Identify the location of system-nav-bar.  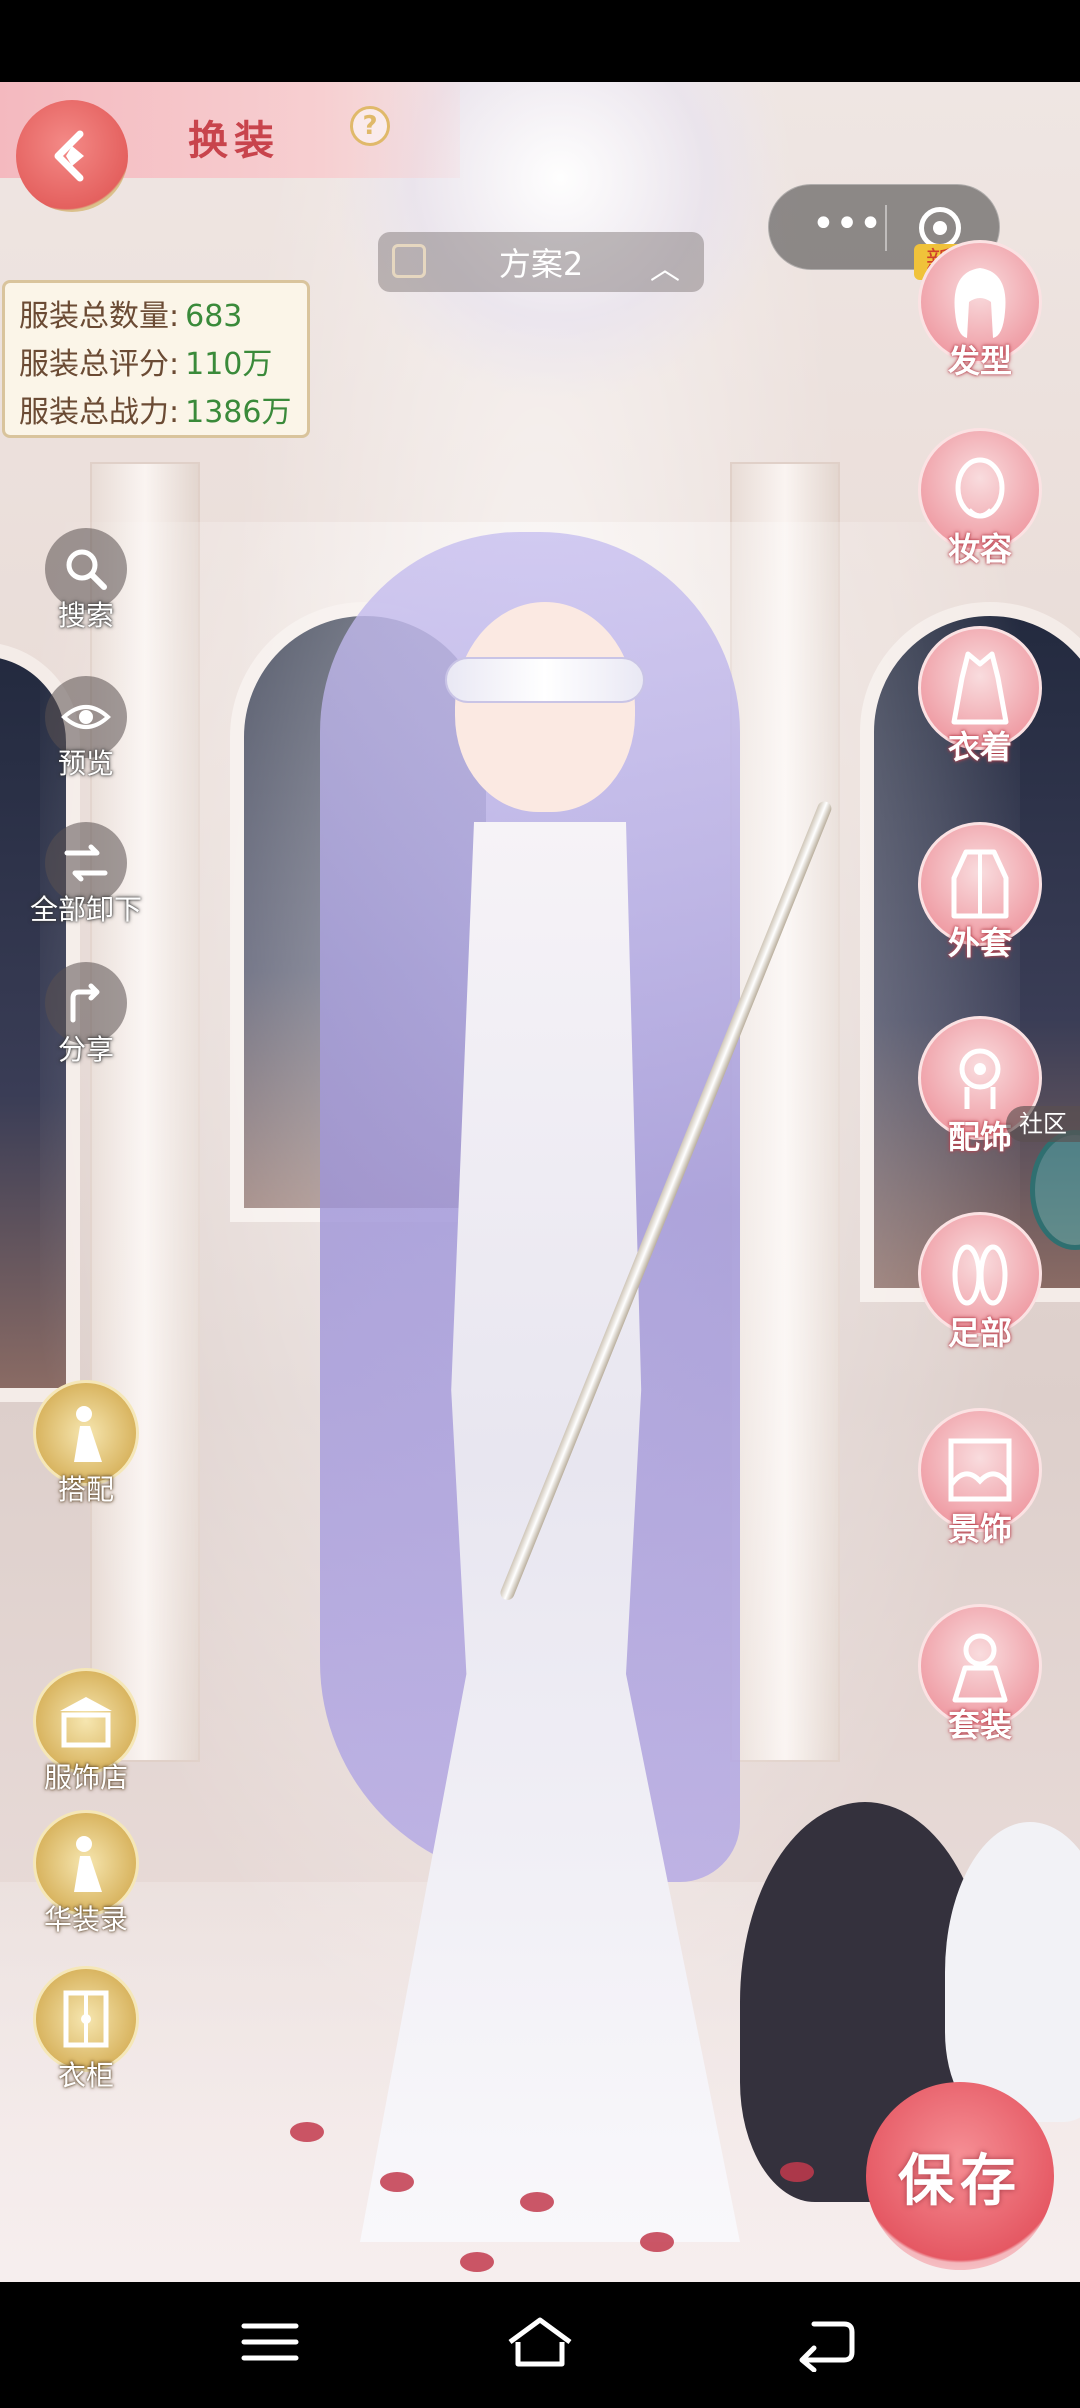
(540, 2345).